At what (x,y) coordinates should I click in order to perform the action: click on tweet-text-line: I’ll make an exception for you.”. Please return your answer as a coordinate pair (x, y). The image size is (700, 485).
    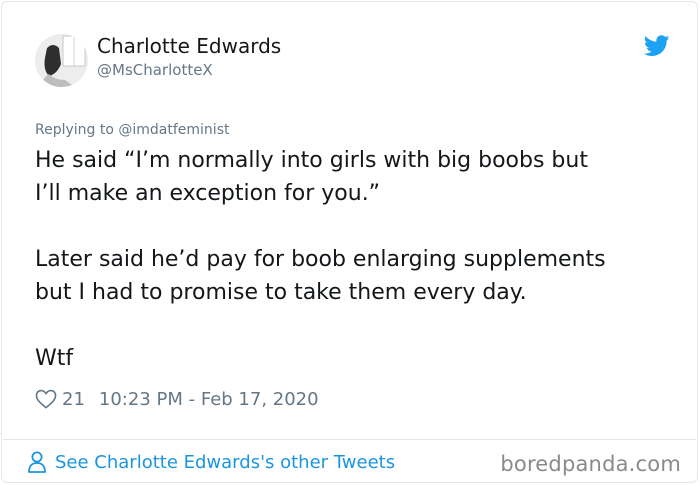
    Looking at the image, I should click on (208, 193).